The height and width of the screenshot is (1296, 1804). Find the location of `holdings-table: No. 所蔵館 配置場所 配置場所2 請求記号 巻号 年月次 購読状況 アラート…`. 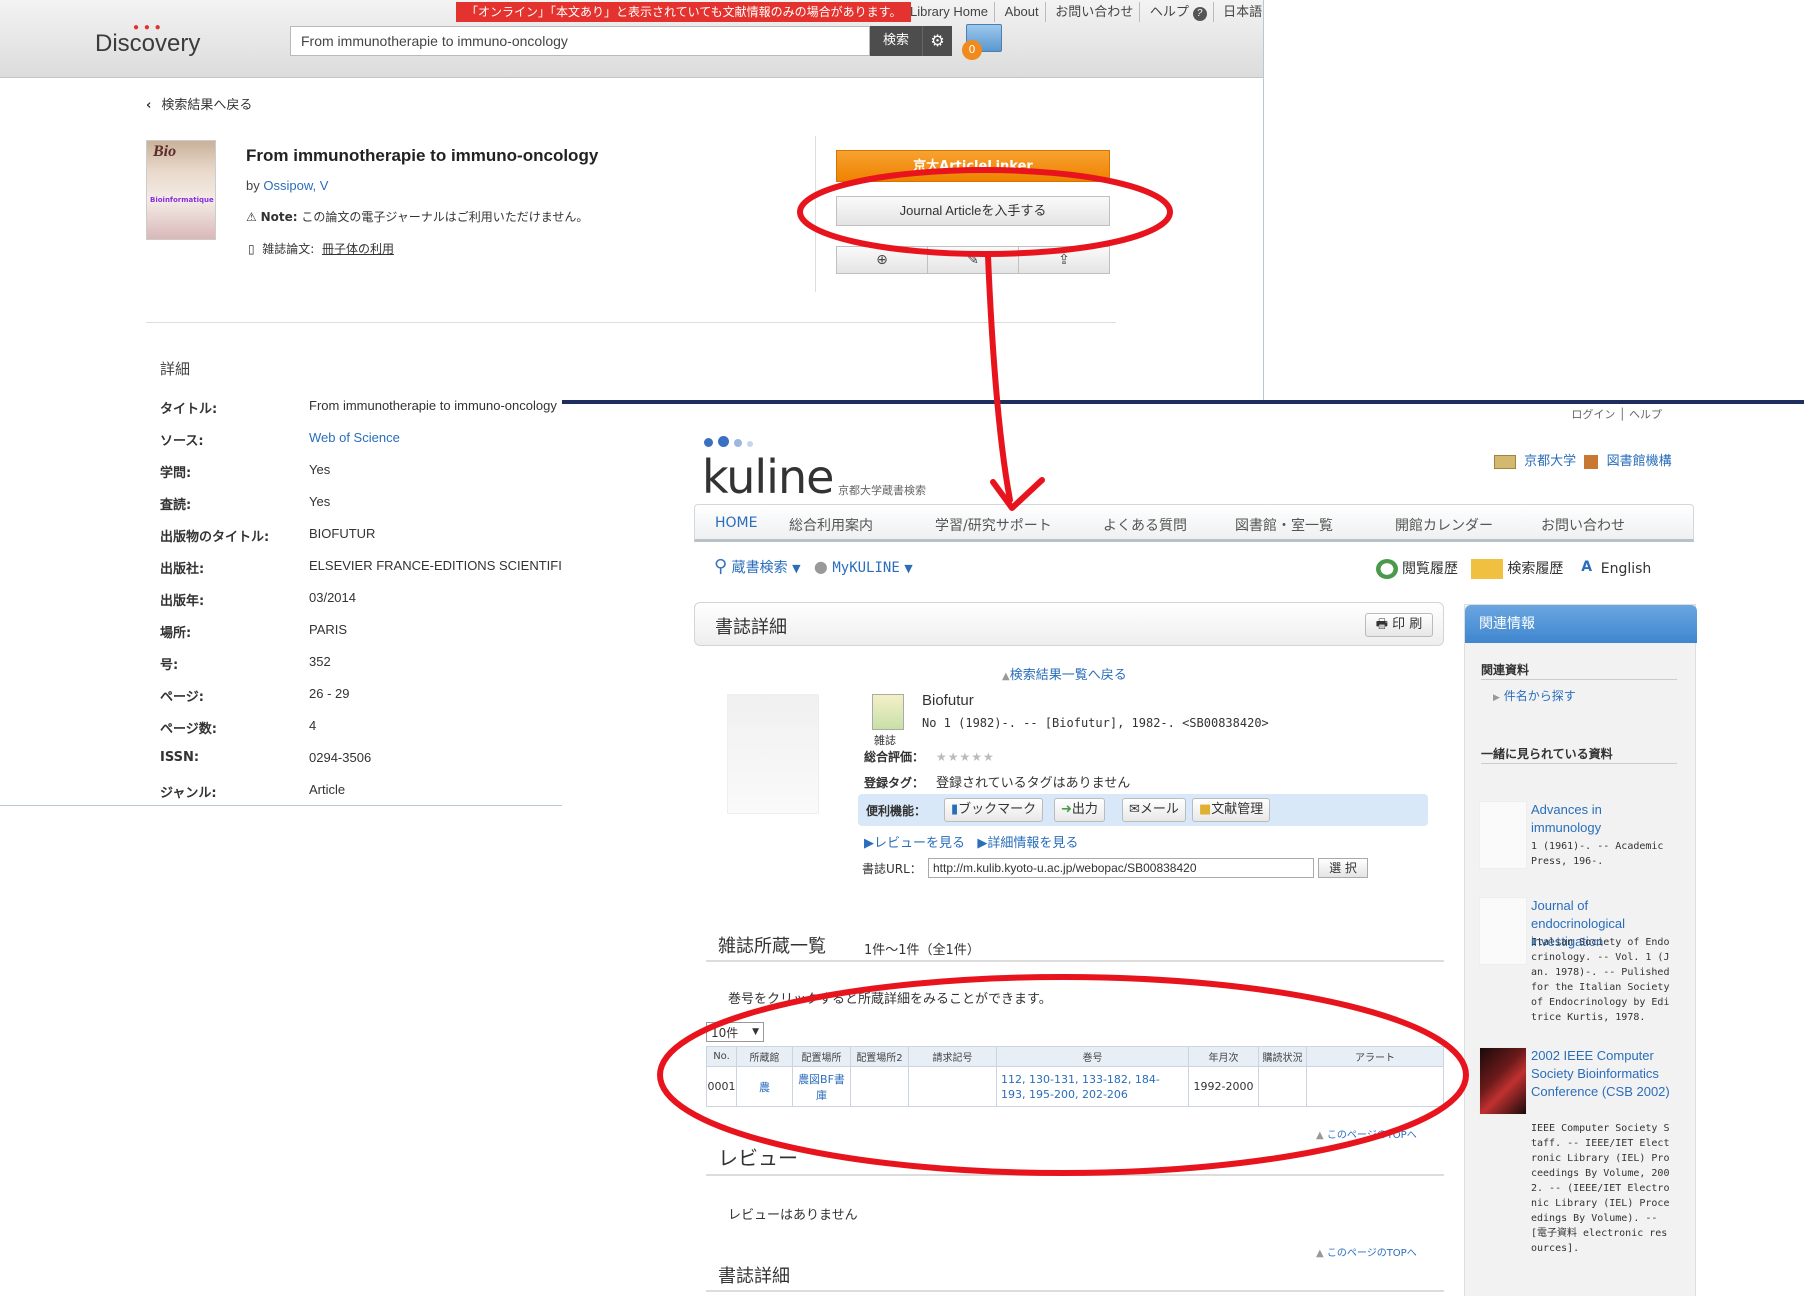

holdings-table: No. 所蔵館 配置場所 配置場所2 請求記号 巻号 年月次 購読状況 アラート… is located at coordinates (1075, 1076).